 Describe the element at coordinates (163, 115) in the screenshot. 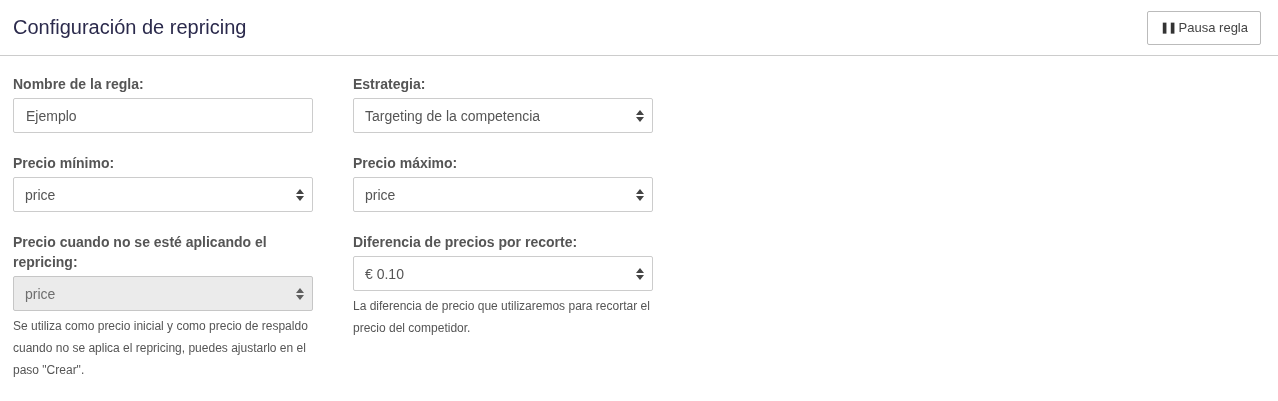

I see `input-field: Ejemplo` at that location.